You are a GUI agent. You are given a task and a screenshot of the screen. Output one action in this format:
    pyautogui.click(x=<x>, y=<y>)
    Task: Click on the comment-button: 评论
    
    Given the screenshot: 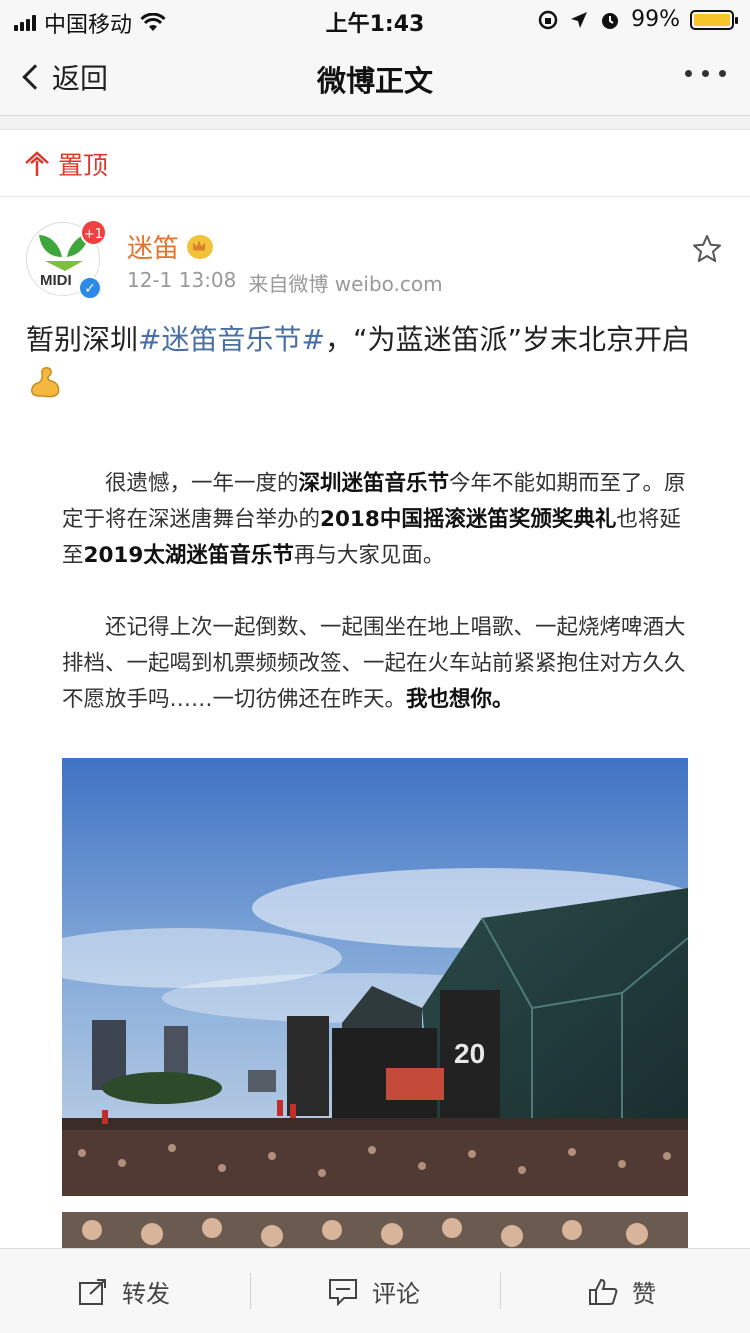 What is the action you would take?
    pyautogui.click(x=374, y=1291)
    